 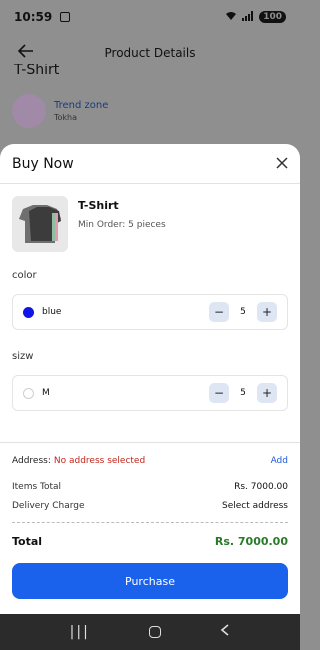 What do you see at coordinates (40, 224) in the screenshot?
I see `product-image` at bounding box center [40, 224].